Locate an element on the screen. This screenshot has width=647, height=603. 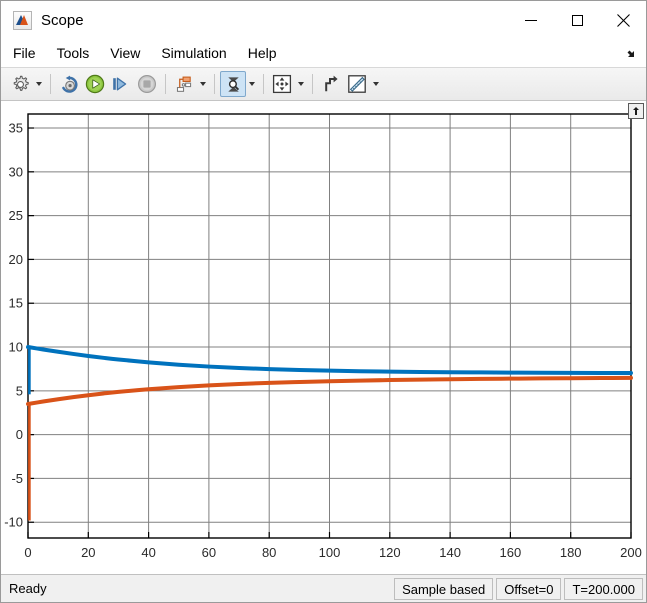
ruler-icon is located at coordinates (357, 84).